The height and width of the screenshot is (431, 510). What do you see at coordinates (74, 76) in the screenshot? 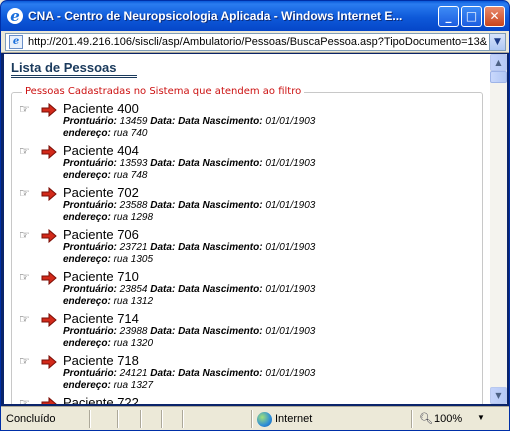
I see `title-underline` at bounding box center [74, 76].